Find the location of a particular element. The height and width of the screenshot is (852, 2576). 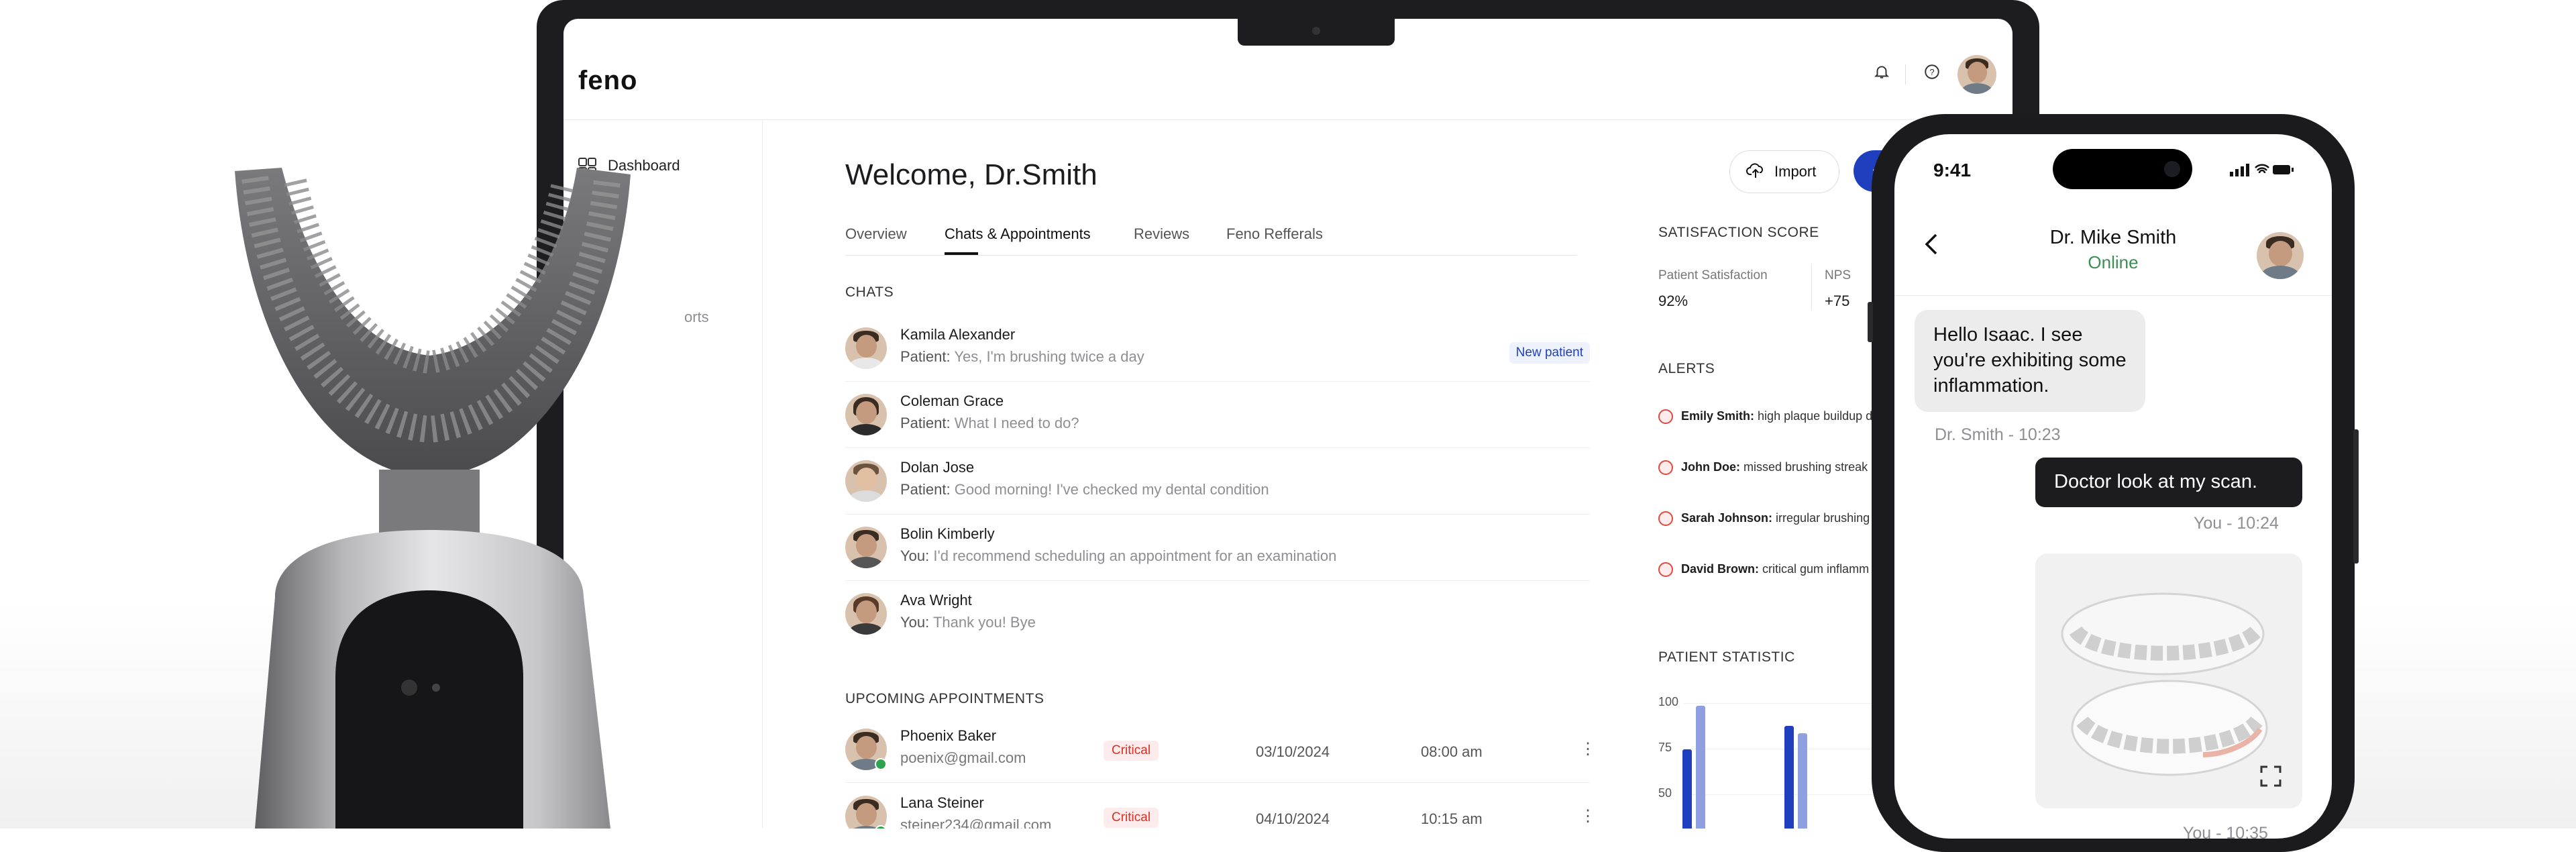

alert-item: David Brown: critical gum inflamm is located at coordinates (1769, 570).